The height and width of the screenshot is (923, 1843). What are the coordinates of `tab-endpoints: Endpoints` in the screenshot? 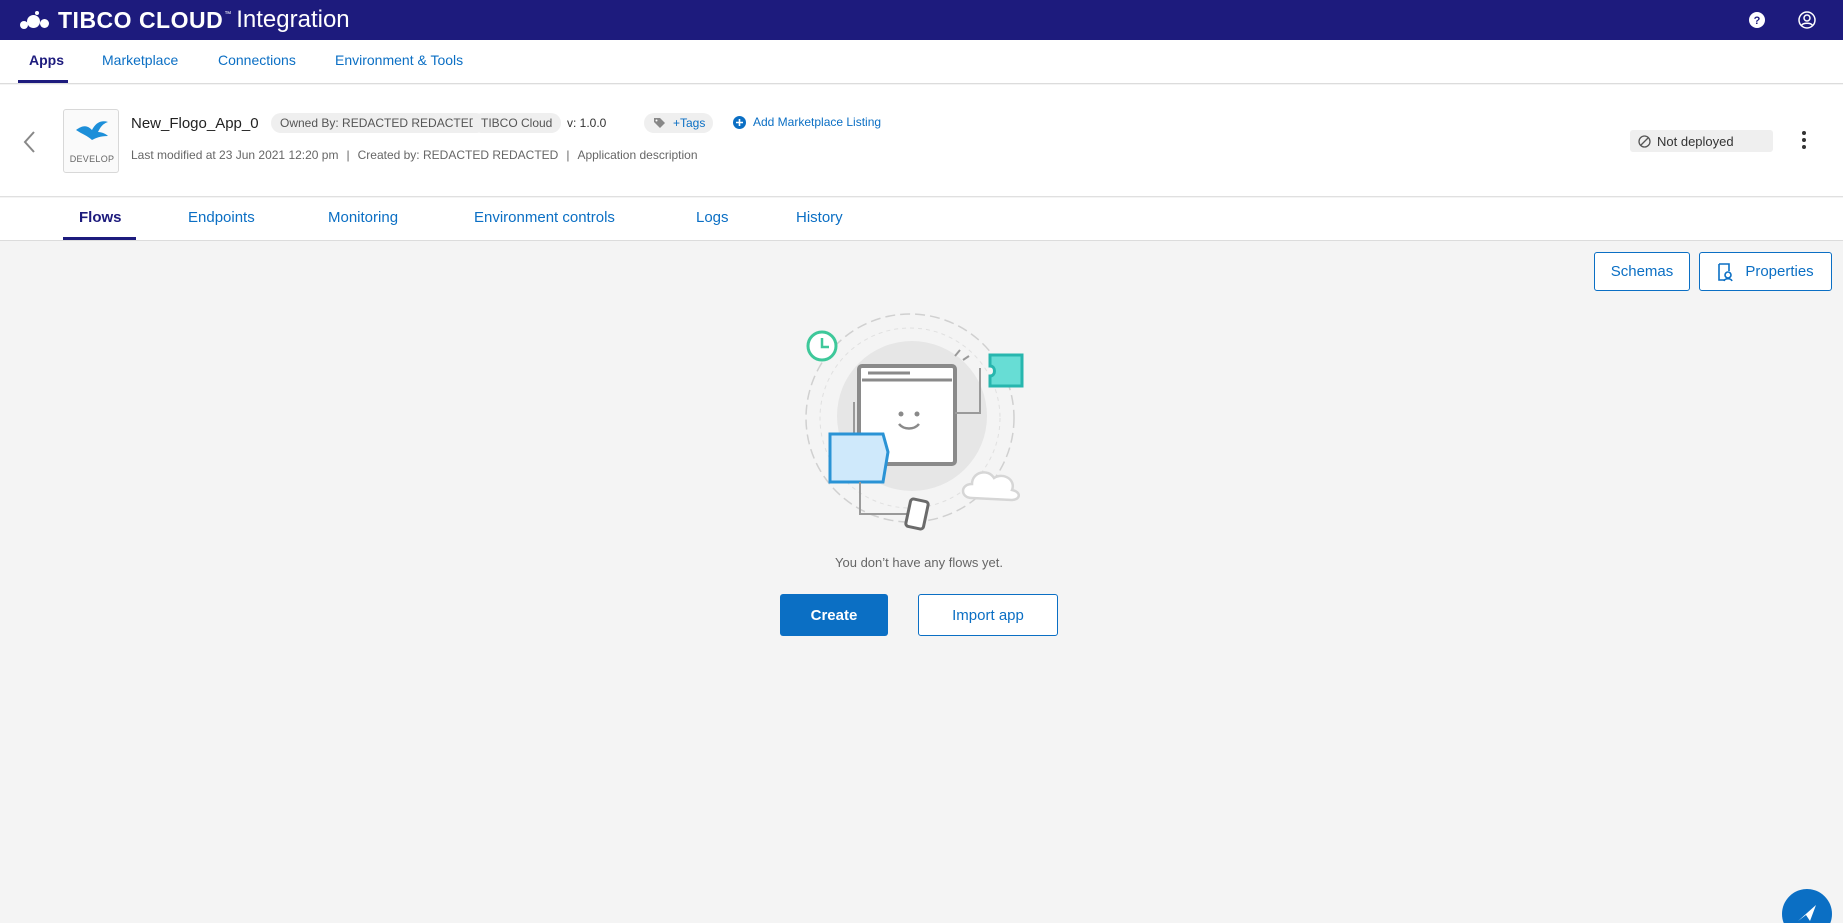 It's located at (221, 217).